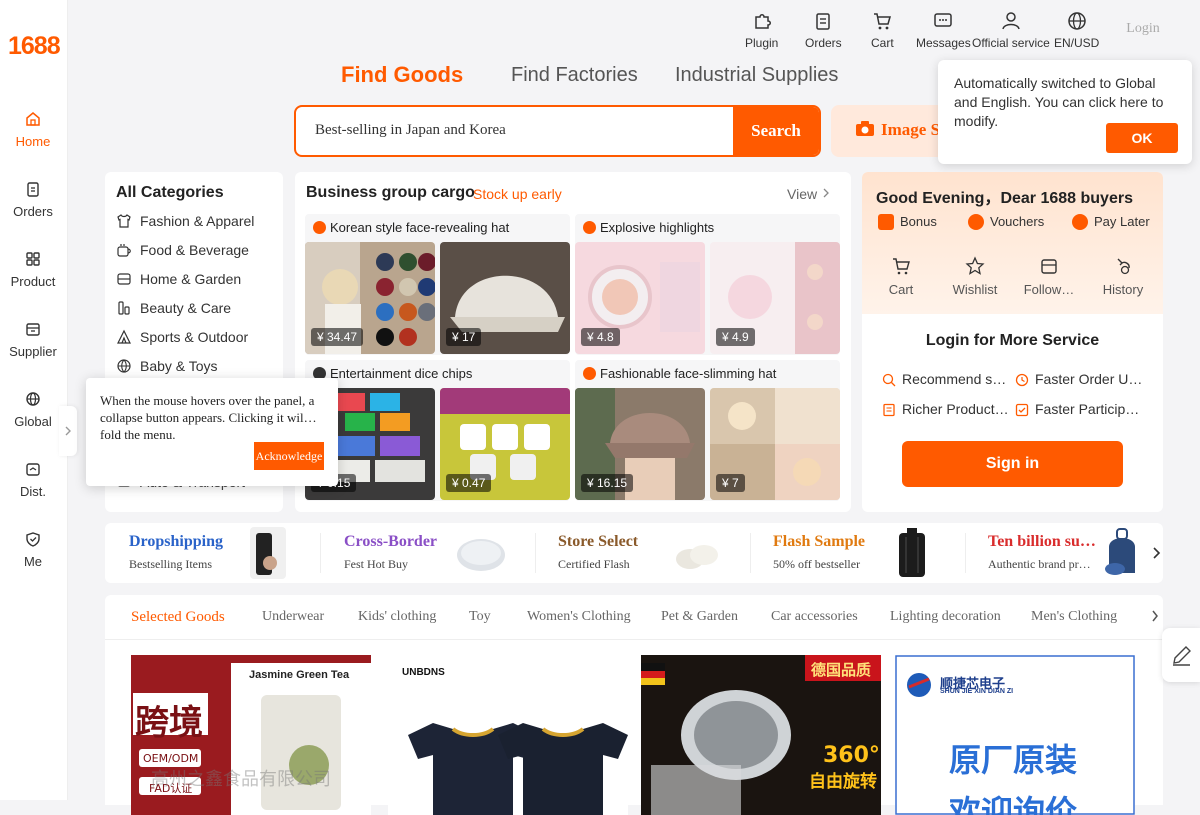 Image resolution: width=1200 pixels, height=815 pixels. Describe the element at coordinates (480, 617) in the screenshot. I see `goods-tab-toy: Toy` at that location.